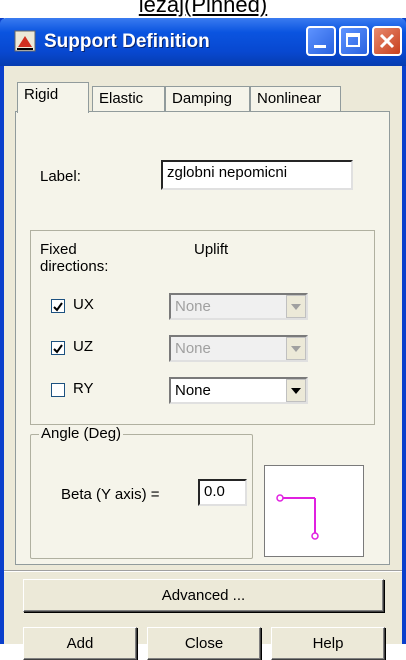 The height and width of the screenshot is (660, 406). Describe the element at coordinates (203, 571) in the screenshot. I see `divider` at that location.